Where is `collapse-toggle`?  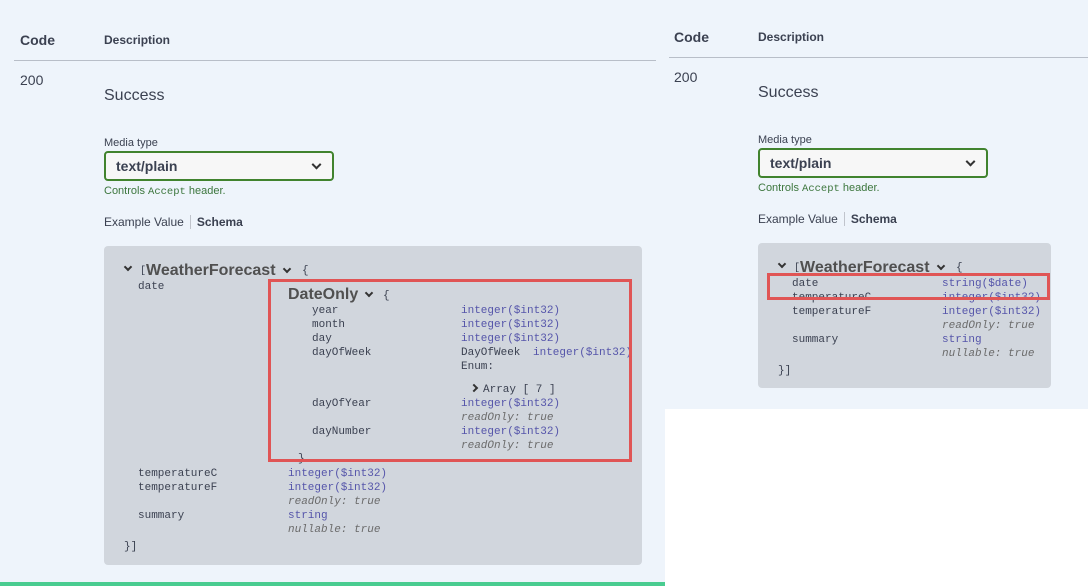
collapse-toggle is located at coordinates (128, 269).